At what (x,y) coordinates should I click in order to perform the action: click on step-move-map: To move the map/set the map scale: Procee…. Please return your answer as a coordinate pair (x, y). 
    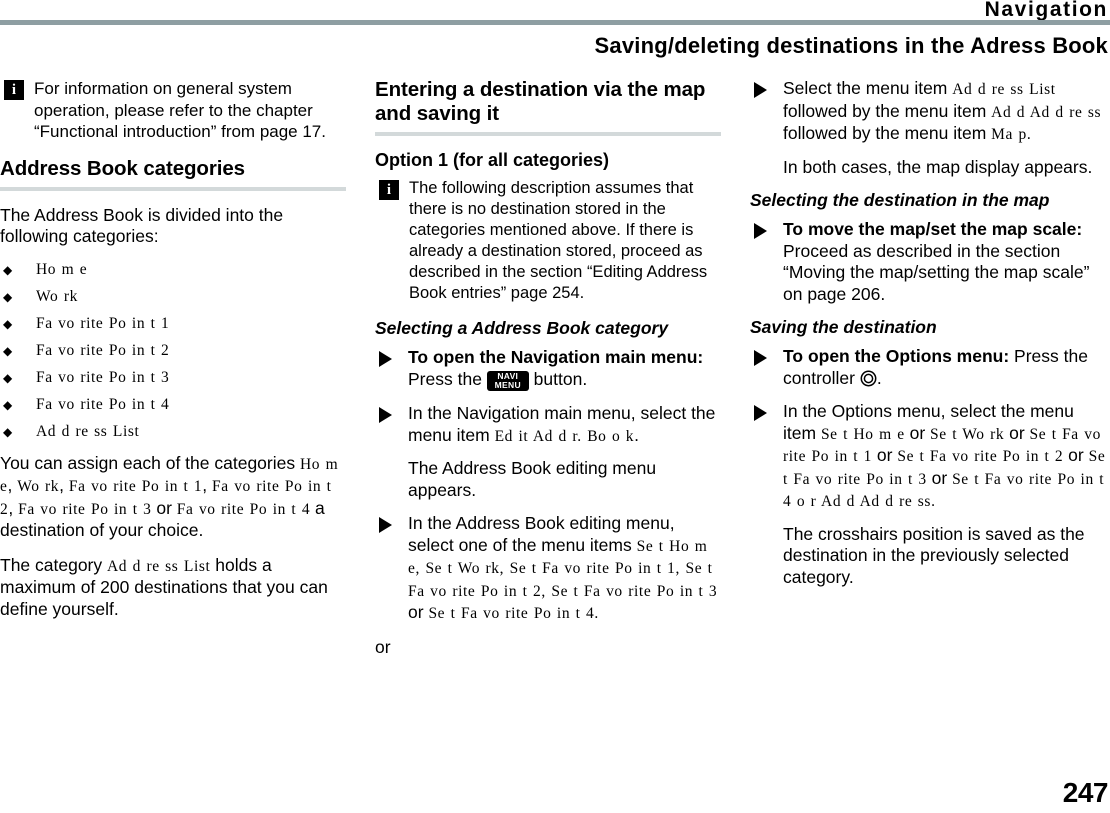
    Looking at the image, I should click on (930, 262).